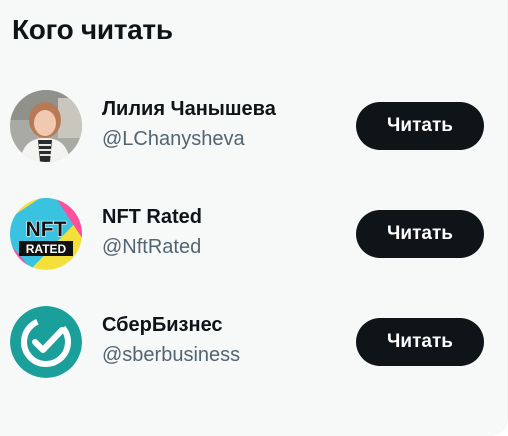 This screenshot has height=436, width=508. I want to click on follow-button-nftrated: Читать, so click(420, 234).